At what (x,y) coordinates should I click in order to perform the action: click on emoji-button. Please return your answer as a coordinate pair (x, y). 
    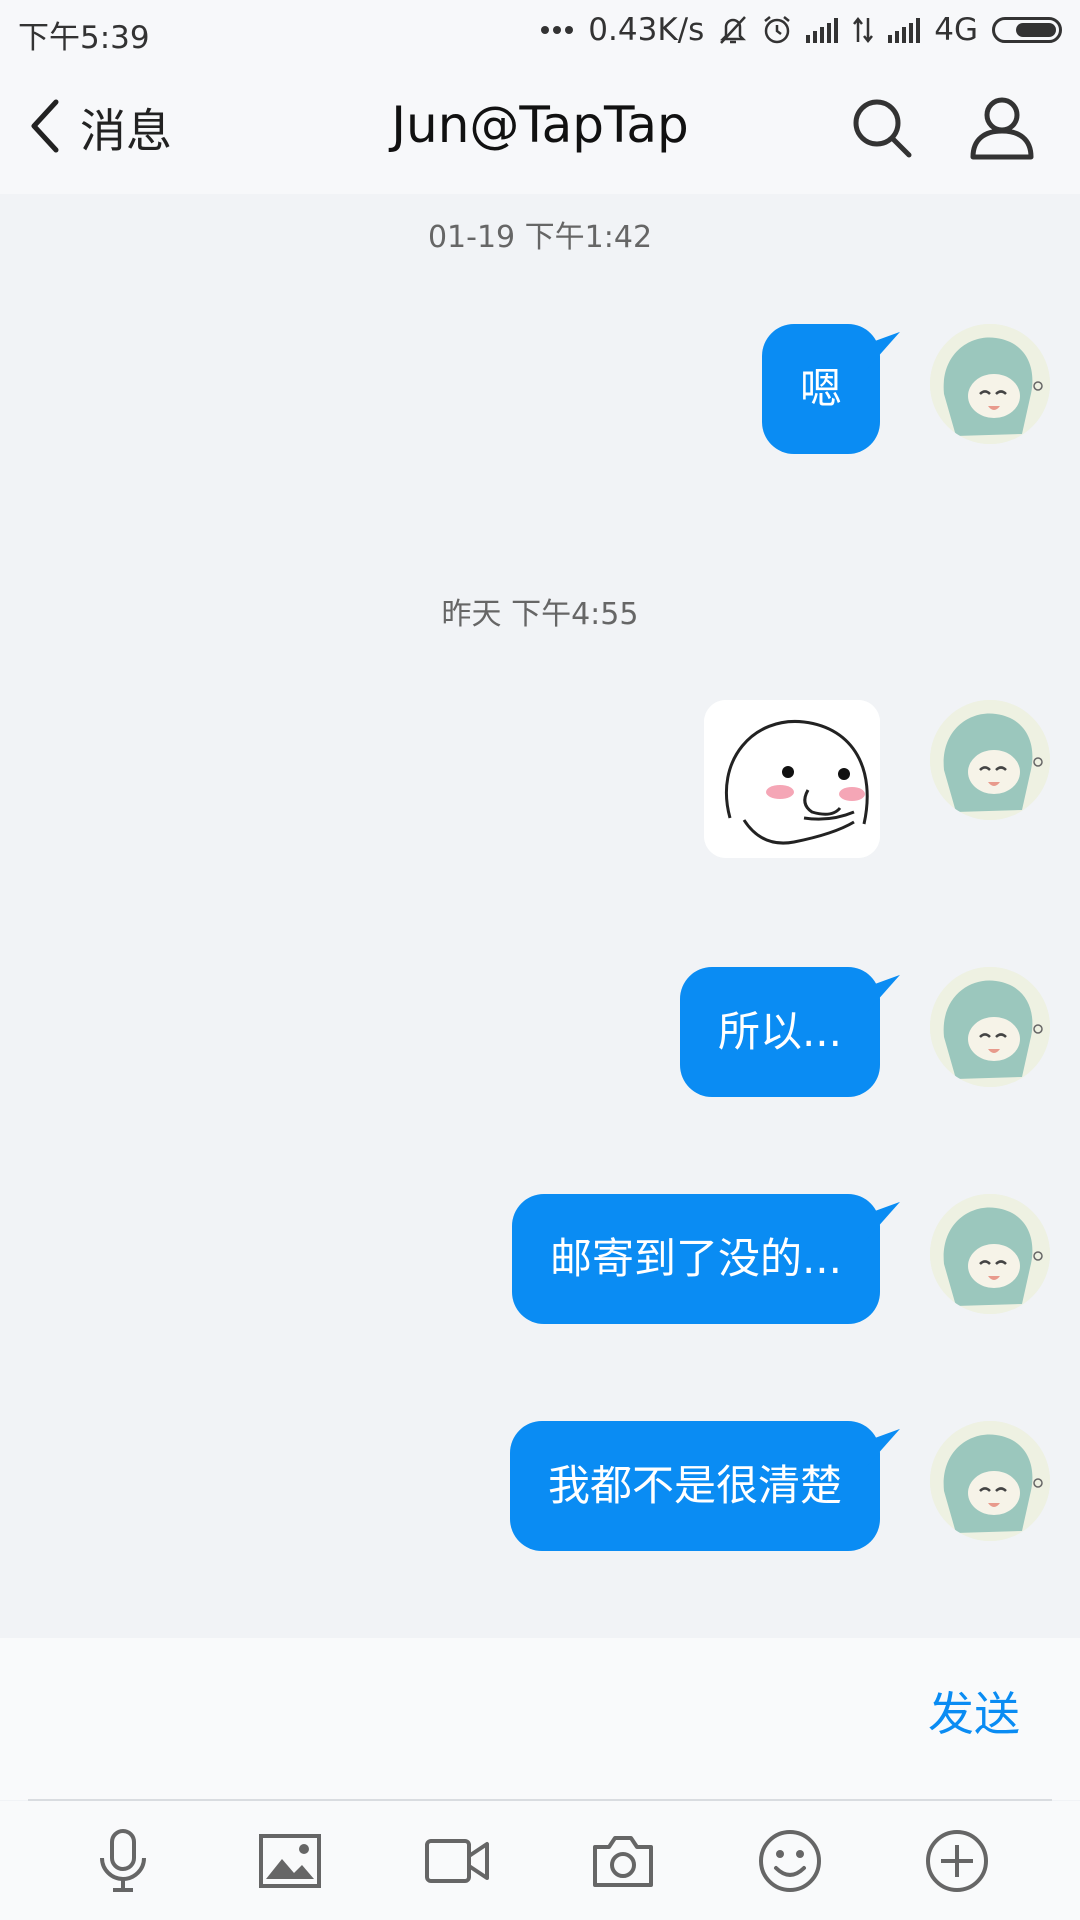
    Looking at the image, I should click on (790, 1861).